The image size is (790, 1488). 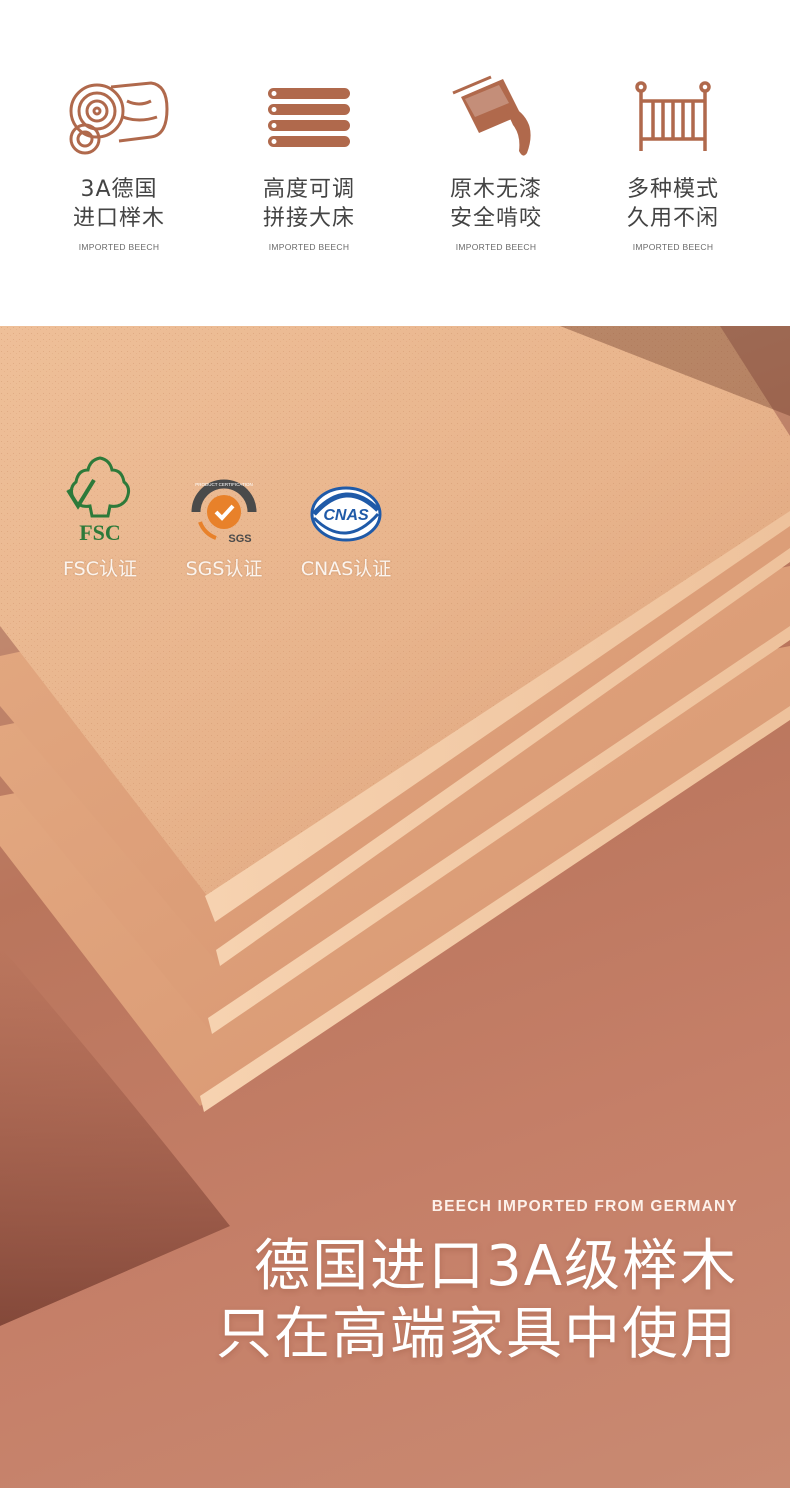 What do you see at coordinates (100, 569) in the screenshot?
I see `cert-label: FSC认证` at bounding box center [100, 569].